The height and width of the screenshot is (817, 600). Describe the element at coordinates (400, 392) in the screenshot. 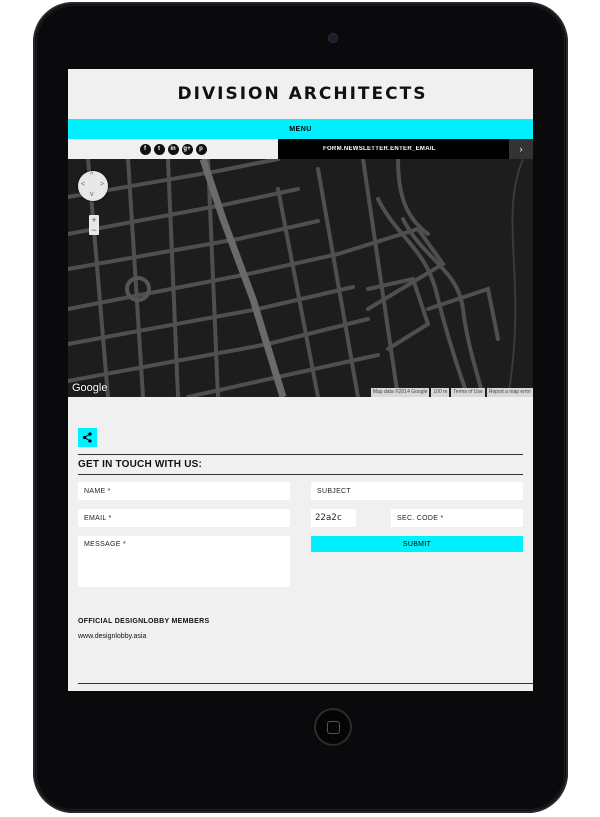

I see `map-data-label: Map data ©2014 Google` at that location.